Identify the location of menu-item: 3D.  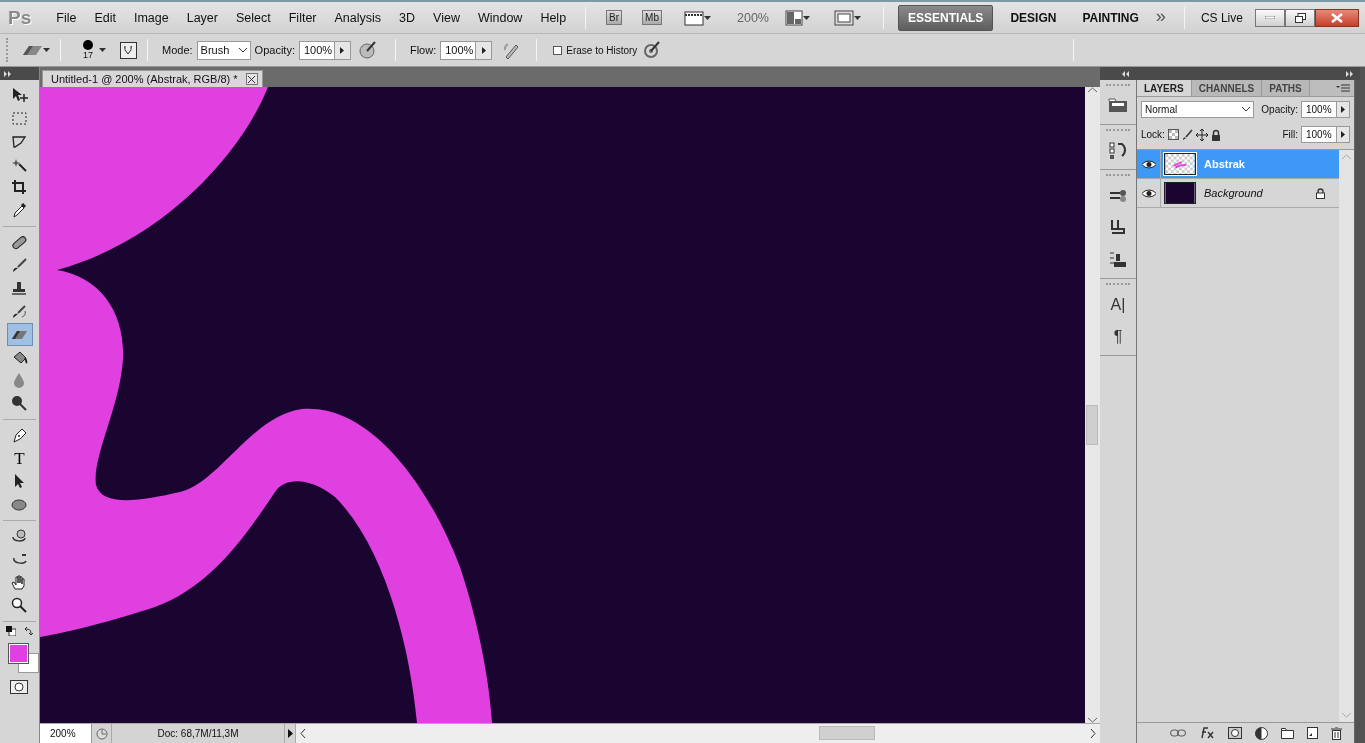
(407, 17).